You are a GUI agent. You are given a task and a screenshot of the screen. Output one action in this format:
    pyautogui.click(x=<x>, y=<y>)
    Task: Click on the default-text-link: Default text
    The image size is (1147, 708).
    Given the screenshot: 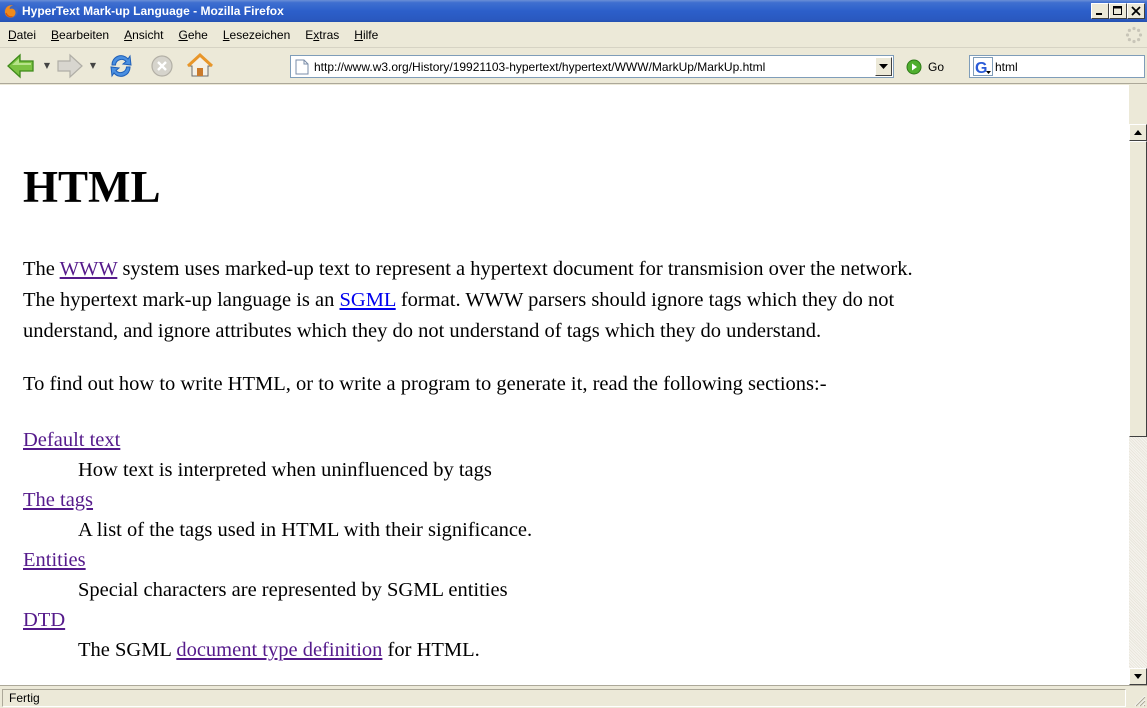 What is the action you would take?
    pyautogui.click(x=71, y=440)
    